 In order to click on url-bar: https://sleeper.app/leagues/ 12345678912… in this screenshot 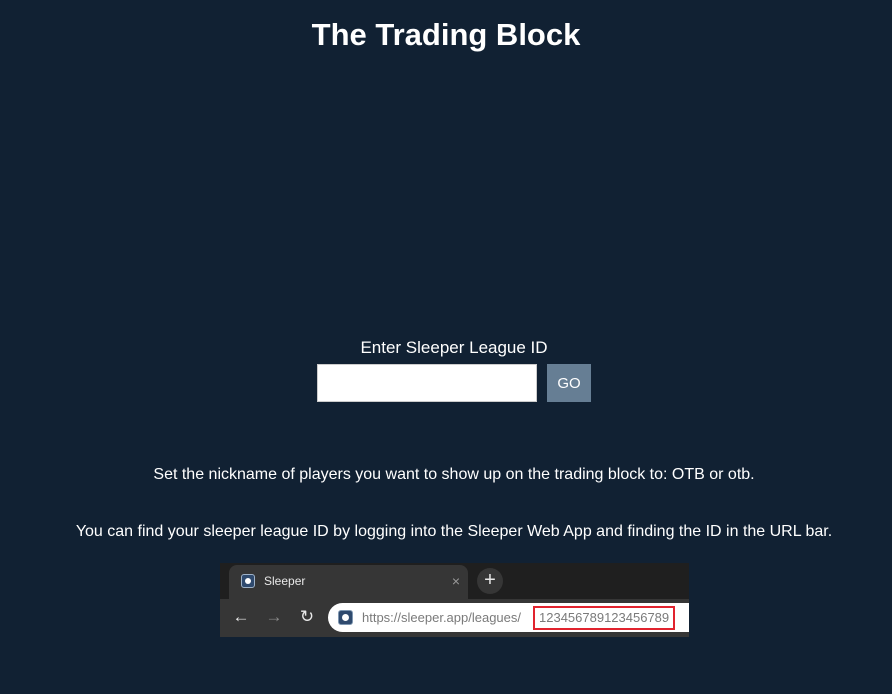, I will do `click(508, 617)`.